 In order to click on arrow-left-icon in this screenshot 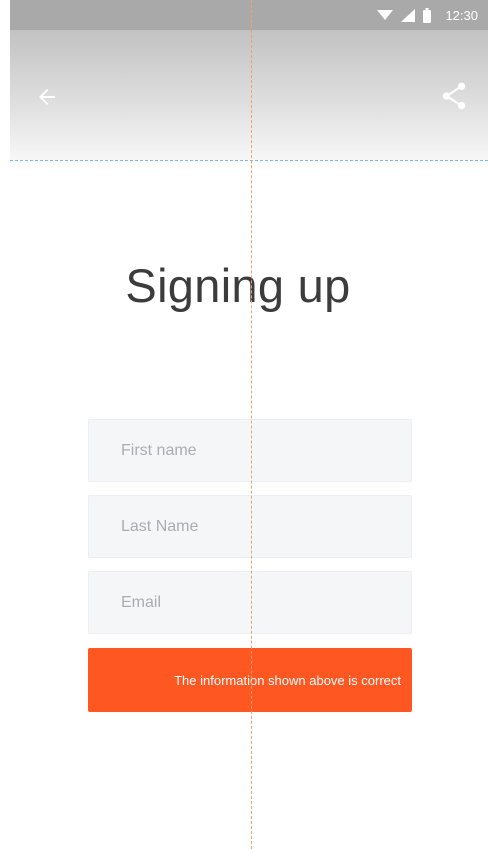, I will do `click(47, 97)`.